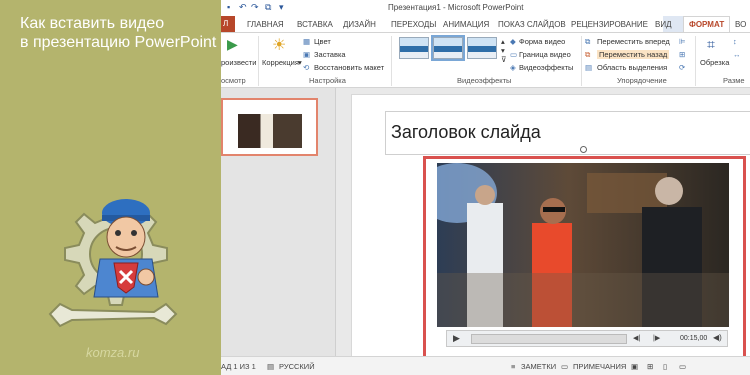 This screenshot has width=750, height=375. I want to click on tab-animations: АНИМАЦИЯ, so click(466, 24).